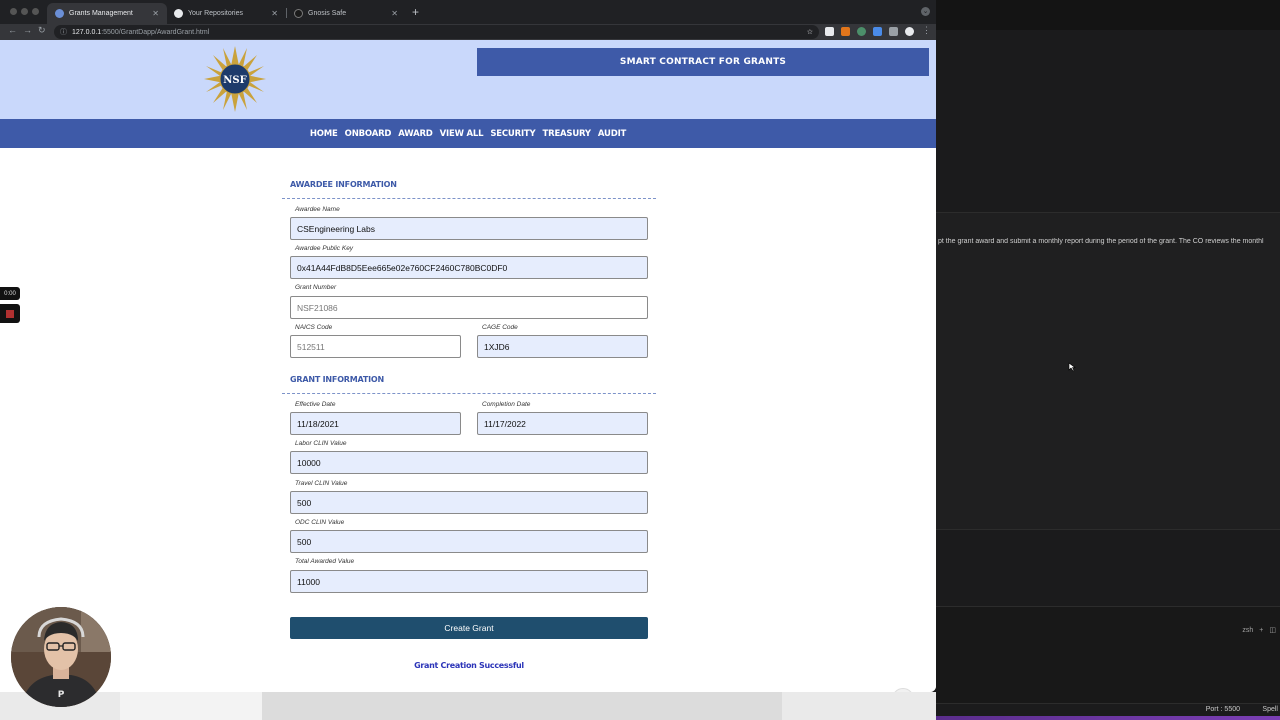 Image resolution: width=1280 pixels, height=720 pixels. What do you see at coordinates (325, 561) in the screenshot?
I see `total-awarded-label: Total Awarded Value` at bounding box center [325, 561].